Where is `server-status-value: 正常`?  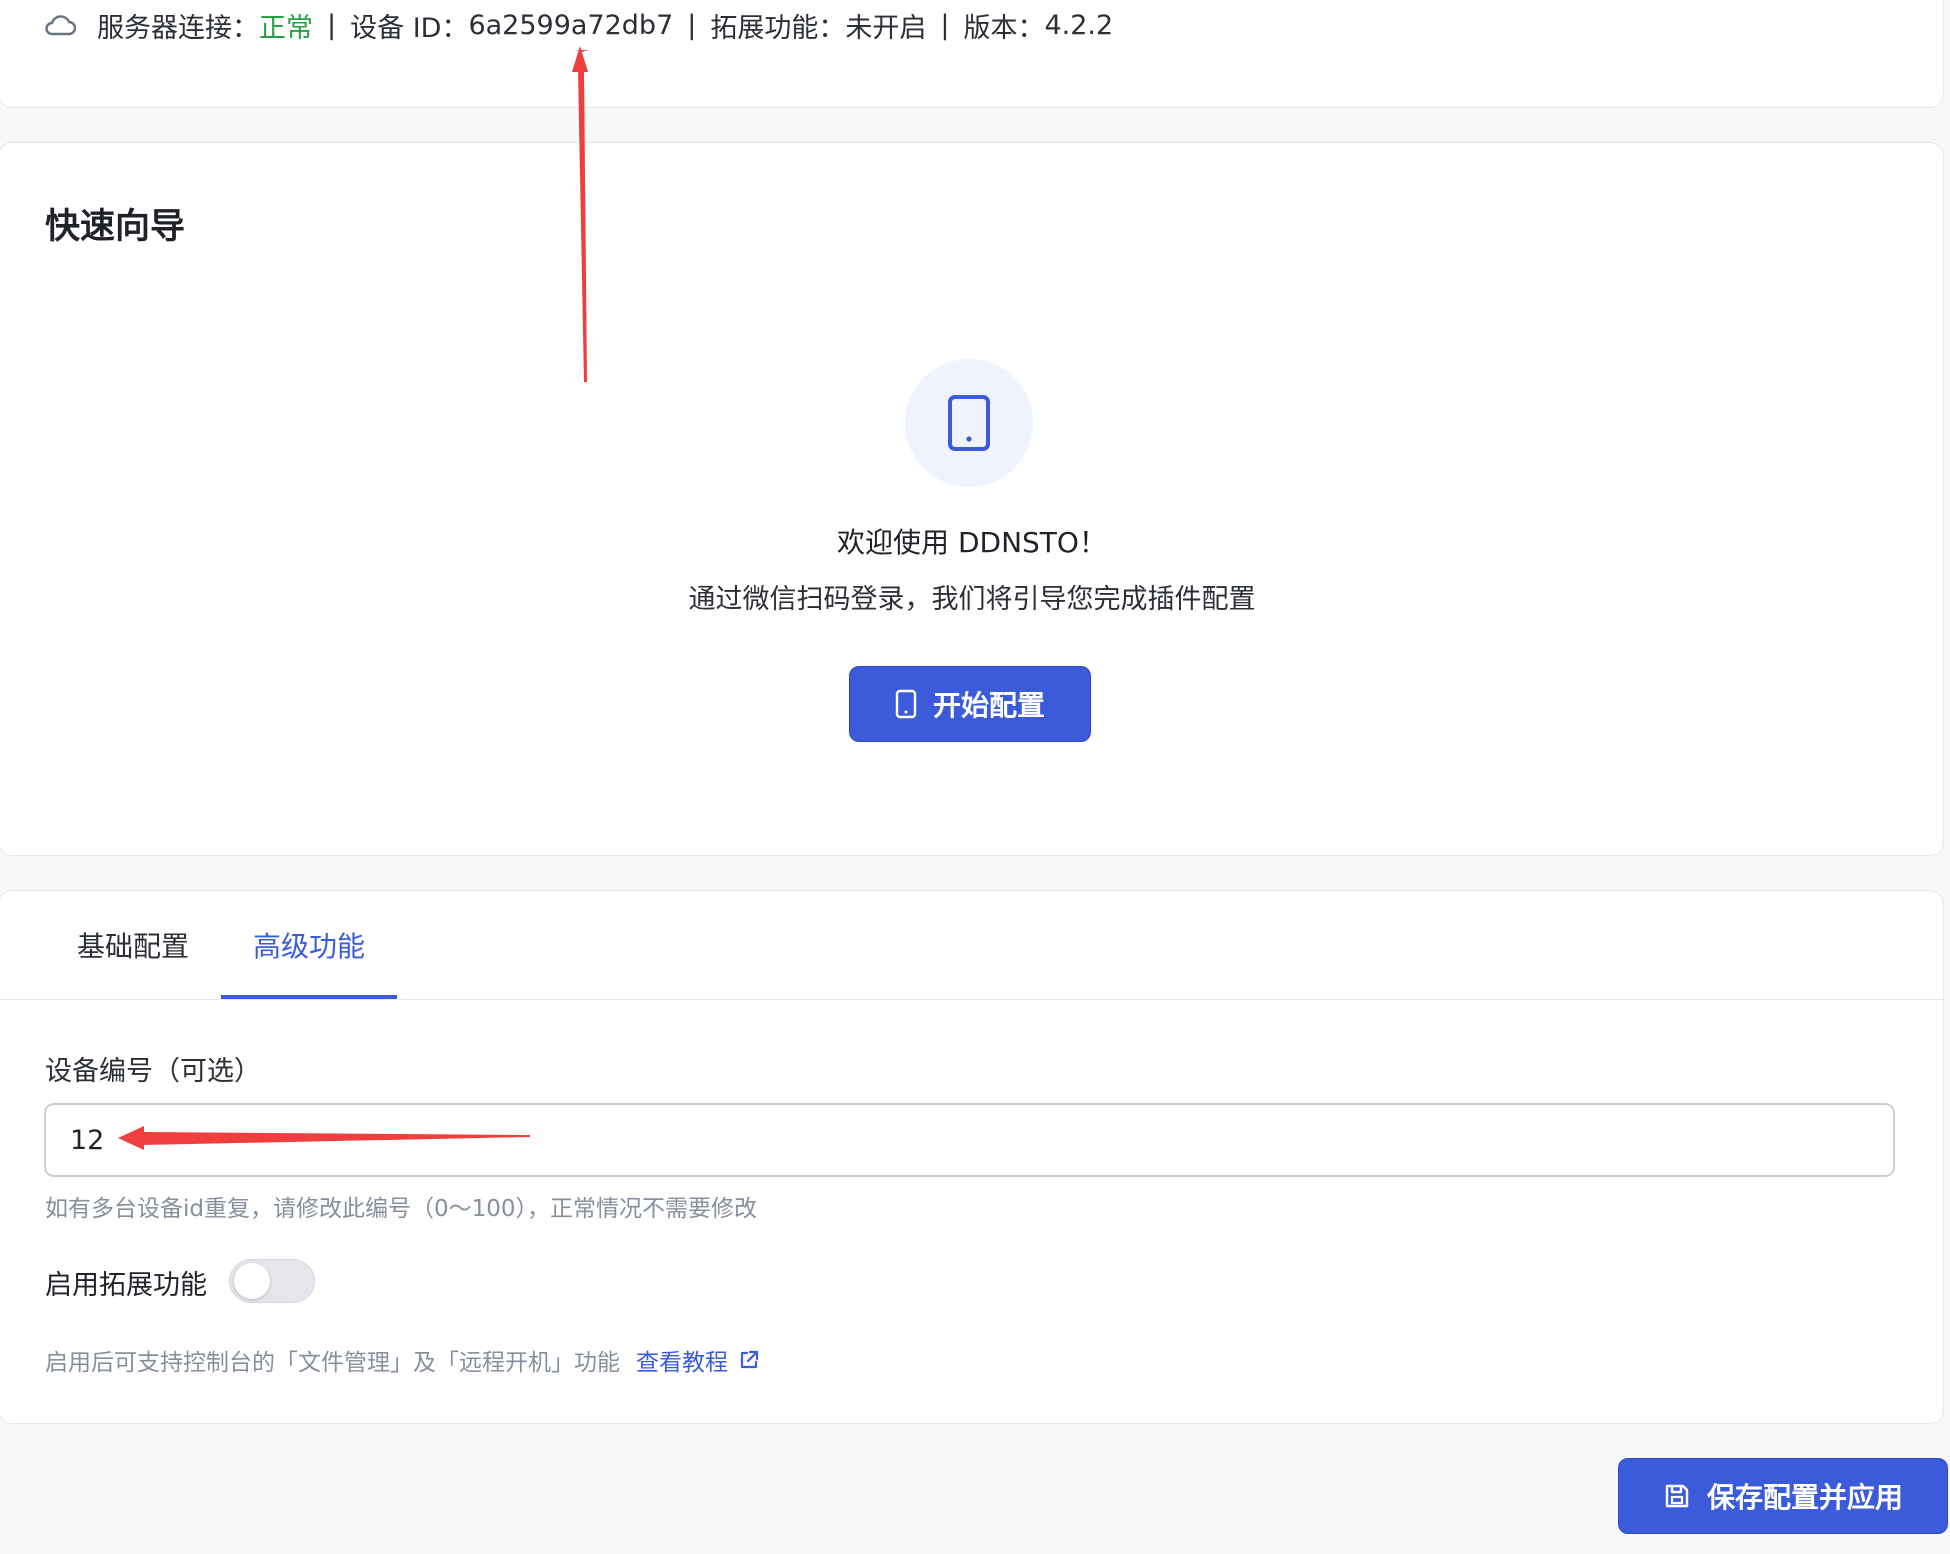 server-status-value: 正常 is located at coordinates (286, 28).